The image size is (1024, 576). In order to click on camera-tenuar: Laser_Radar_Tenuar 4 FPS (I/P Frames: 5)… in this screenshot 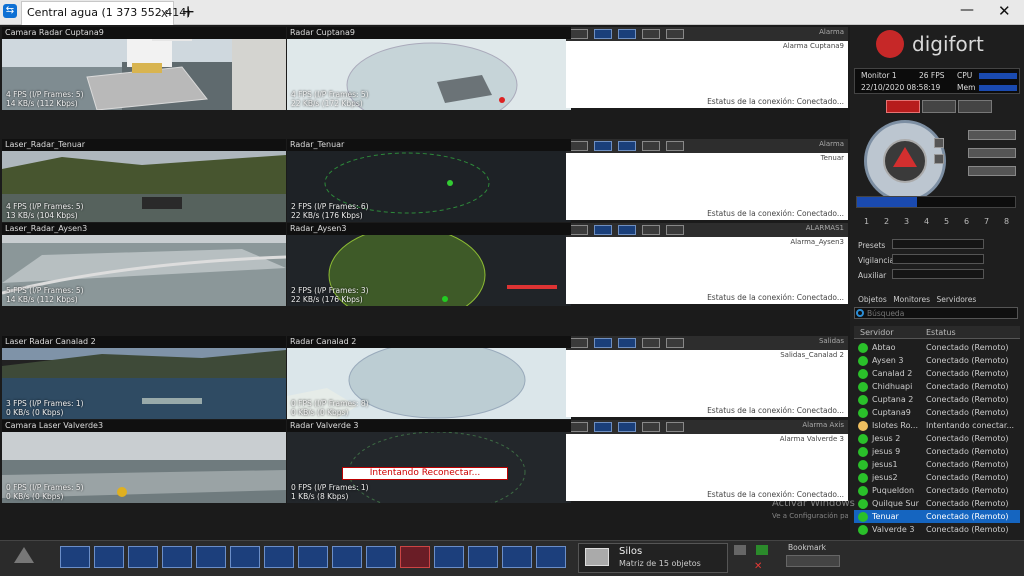, I will do `click(144, 180)`.